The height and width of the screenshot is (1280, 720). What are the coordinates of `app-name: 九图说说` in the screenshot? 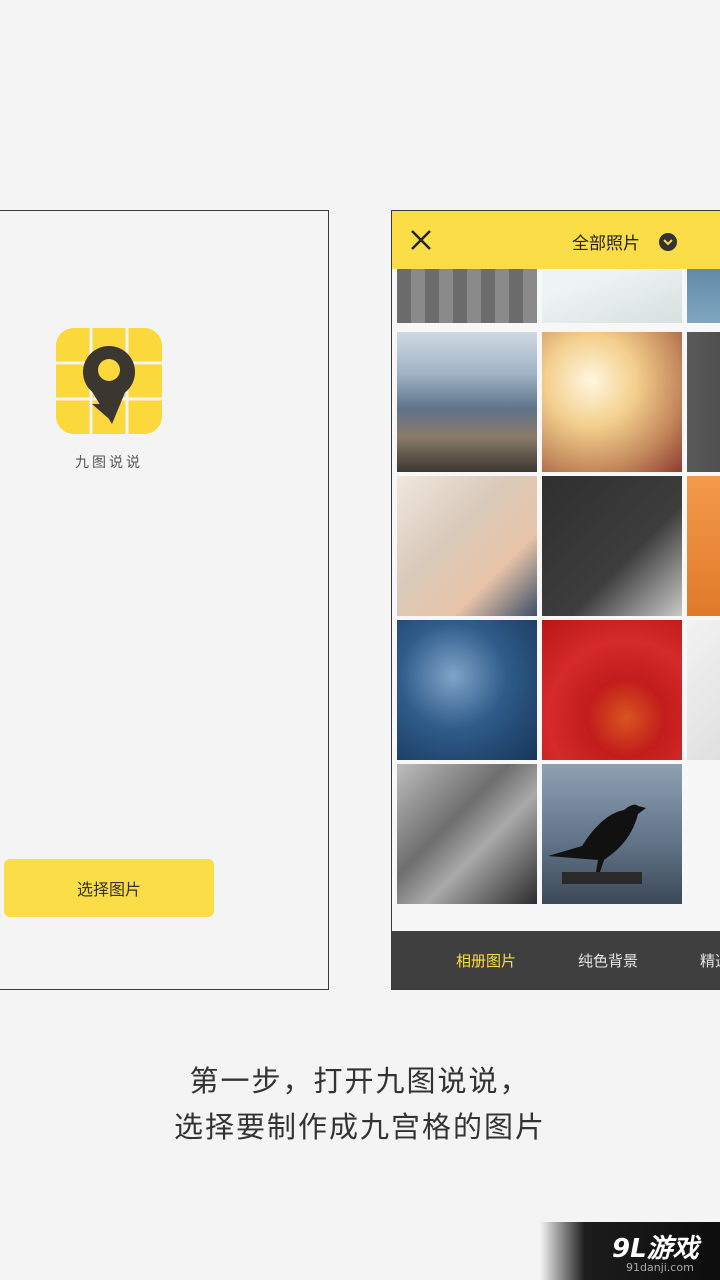 It's located at (109, 463).